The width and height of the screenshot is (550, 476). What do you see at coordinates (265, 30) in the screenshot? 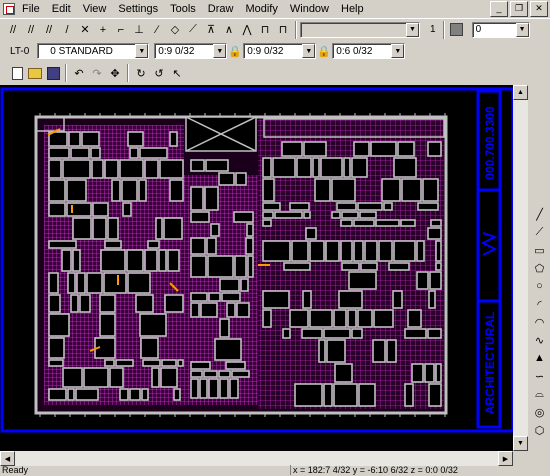
I see `list-icon: ⊓` at bounding box center [265, 30].